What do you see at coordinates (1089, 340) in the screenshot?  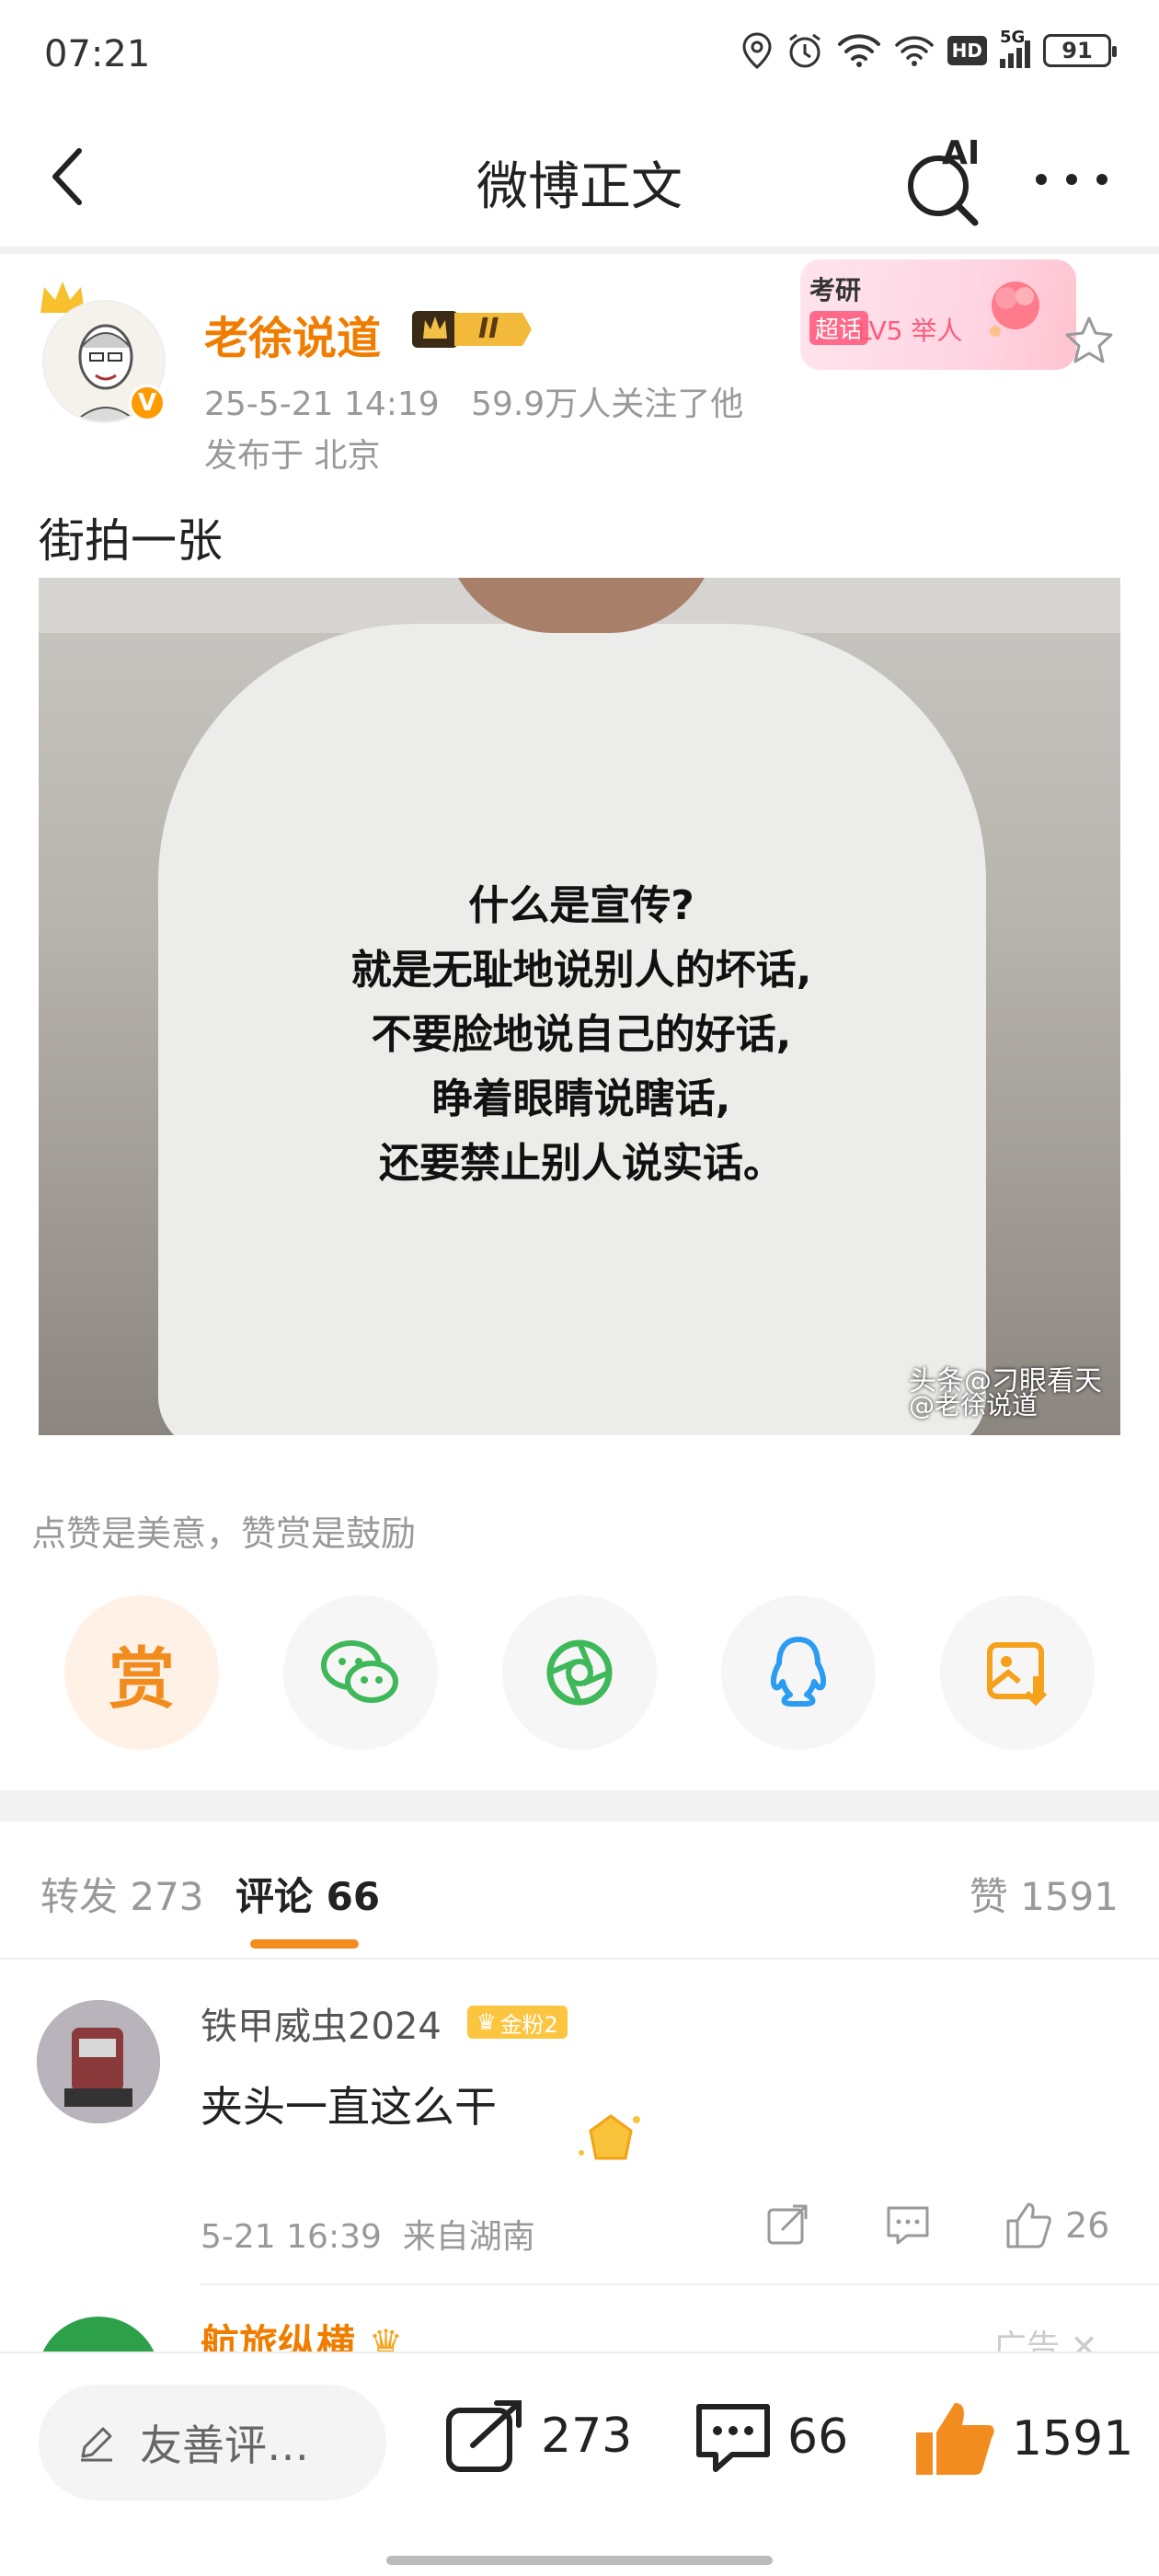 I see `favorite-star-icon` at bounding box center [1089, 340].